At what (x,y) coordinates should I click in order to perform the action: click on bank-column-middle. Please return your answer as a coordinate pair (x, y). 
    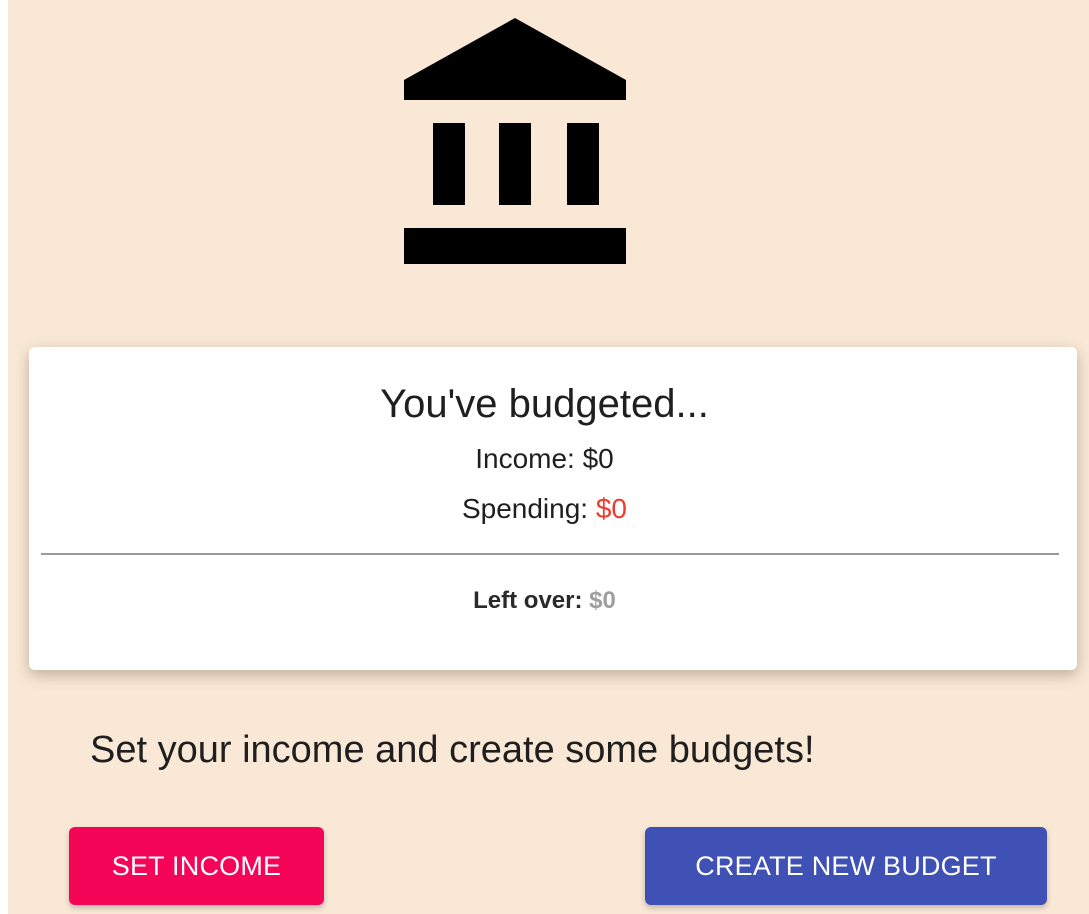
    Looking at the image, I should click on (515, 164).